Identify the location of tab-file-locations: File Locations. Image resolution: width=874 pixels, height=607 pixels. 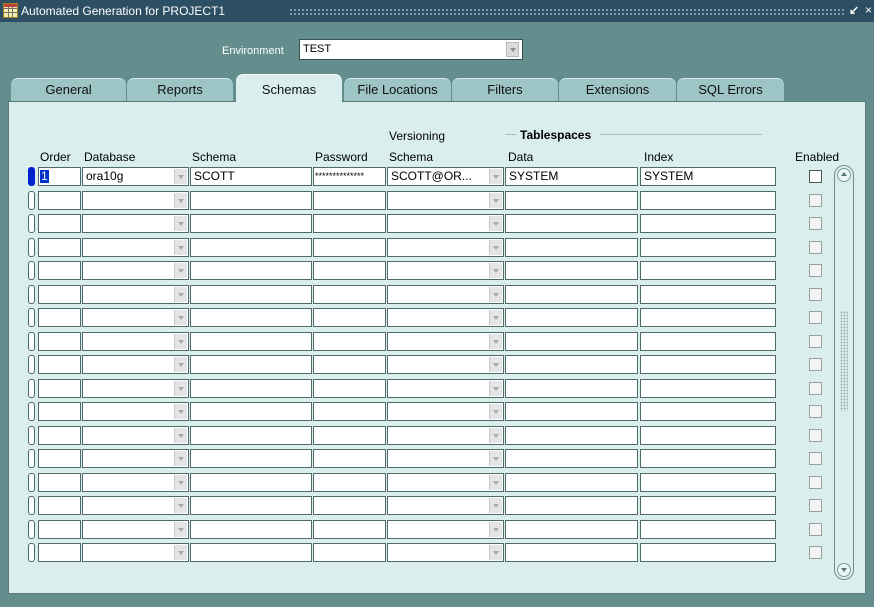
(397, 89).